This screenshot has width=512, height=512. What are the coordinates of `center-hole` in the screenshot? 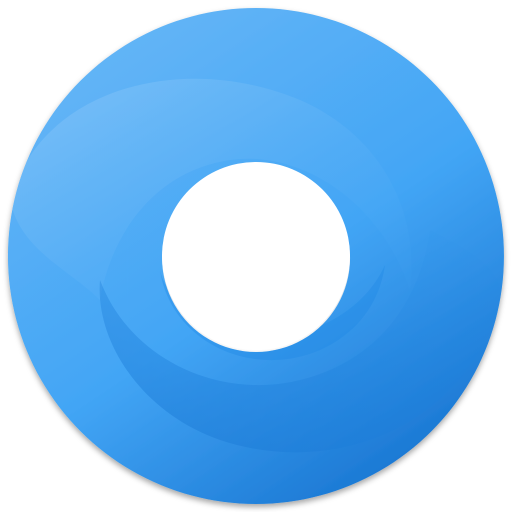 It's located at (256, 256).